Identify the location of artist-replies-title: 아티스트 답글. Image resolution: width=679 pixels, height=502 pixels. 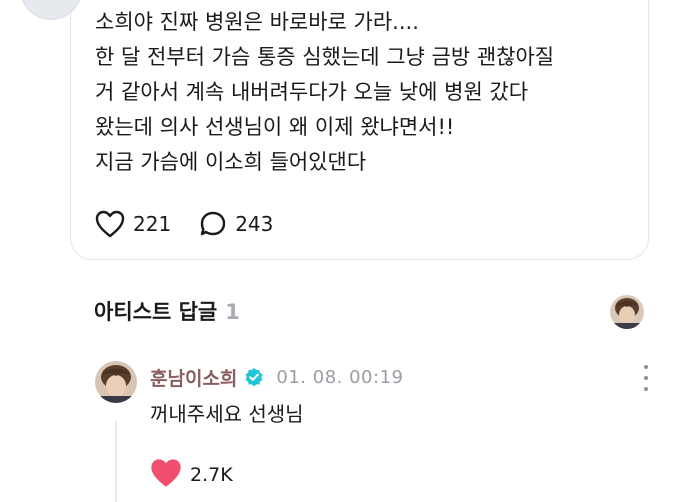
(156, 312).